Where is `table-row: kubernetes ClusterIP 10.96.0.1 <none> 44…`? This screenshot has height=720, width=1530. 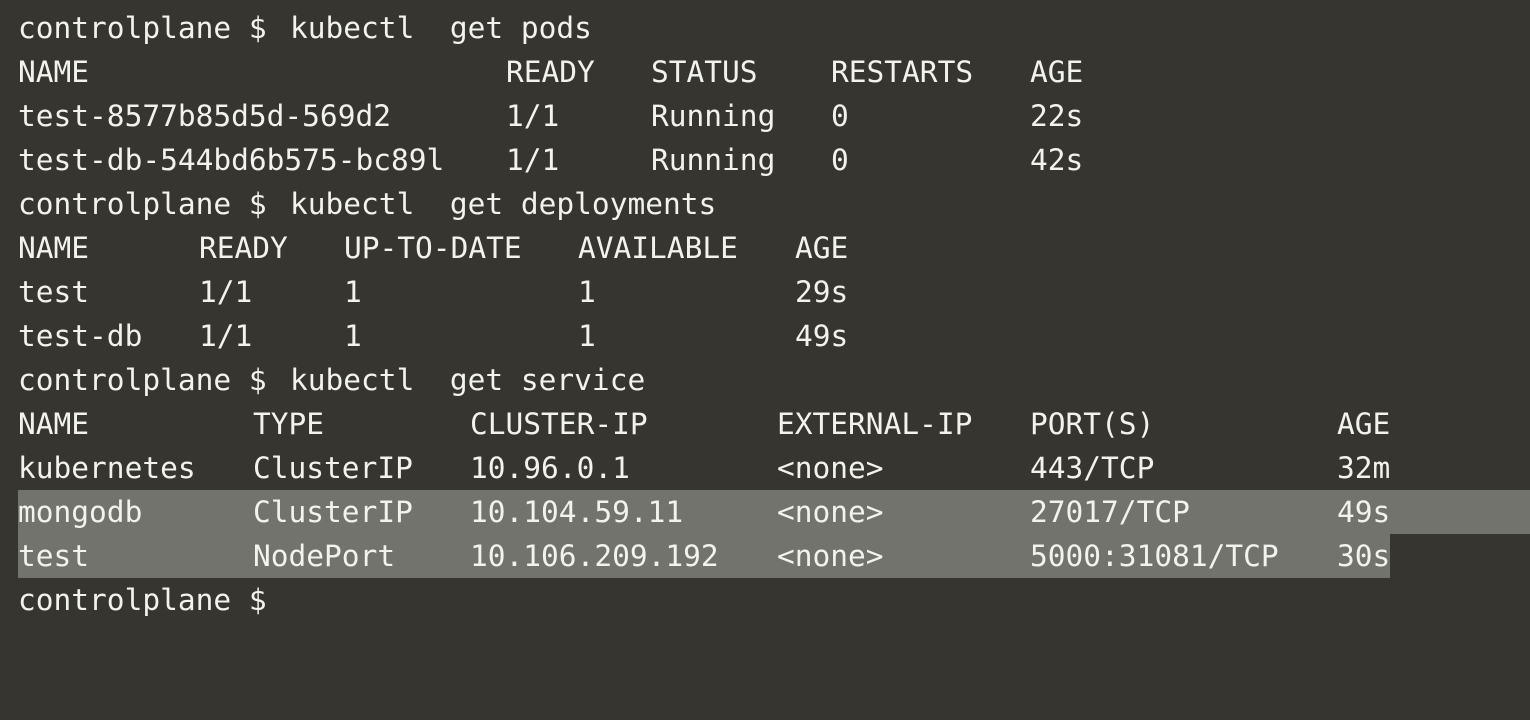 table-row: kubernetes ClusterIP 10.96.0.1 <none> 44… is located at coordinates (765, 468).